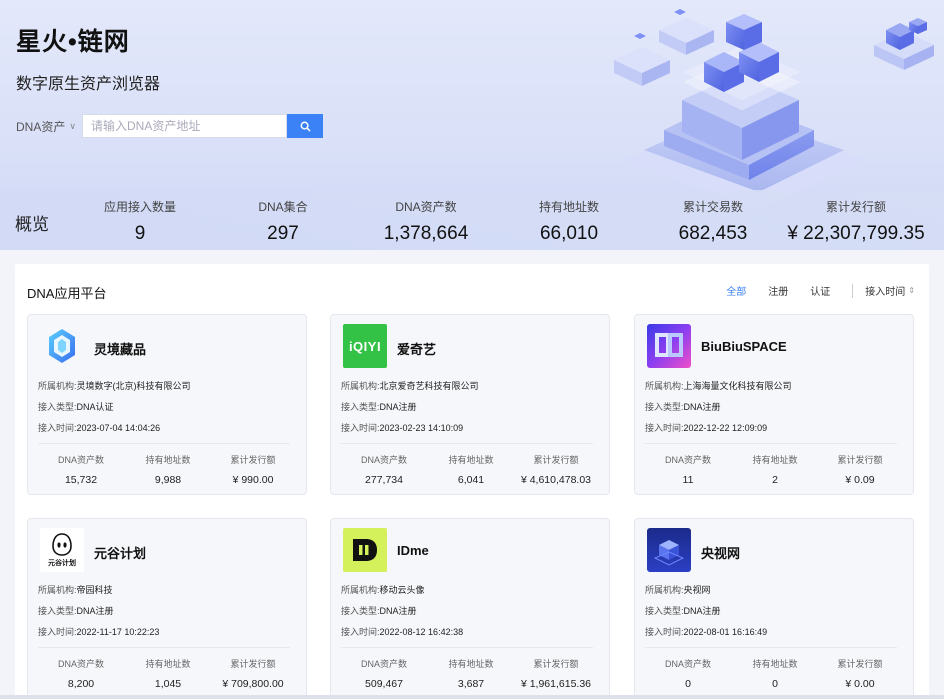 This screenshot has height=699, width=944. What do you see at coordinates (669, 346) in the screenshot?
I see `biubiu-space-logo` at bounding box center [669, 346].